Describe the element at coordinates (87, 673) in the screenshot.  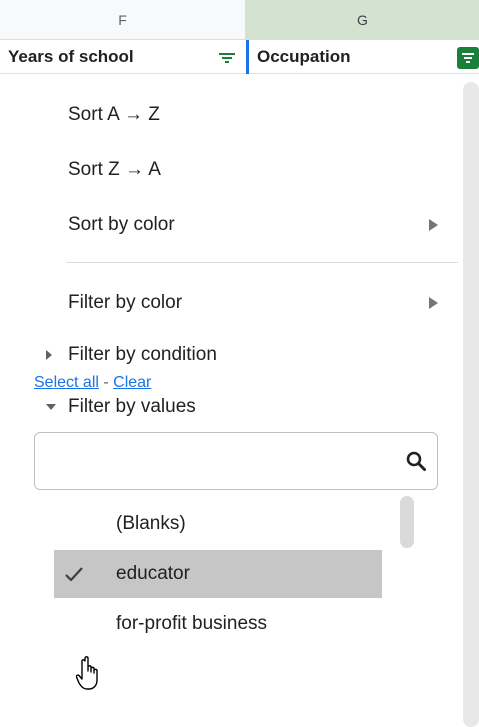
I see `hand-cursor-icon` at that location.